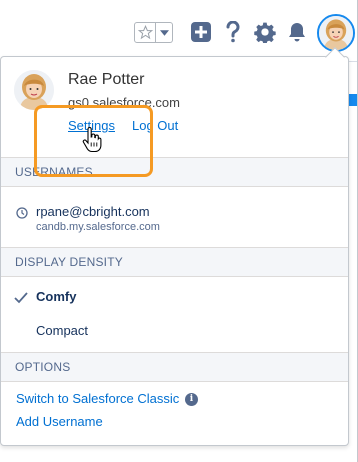  What do you see at coordinates (106, 79) in the screenshot?
I see `profile-name: Rae Potter` at bounding box center [106, 79].